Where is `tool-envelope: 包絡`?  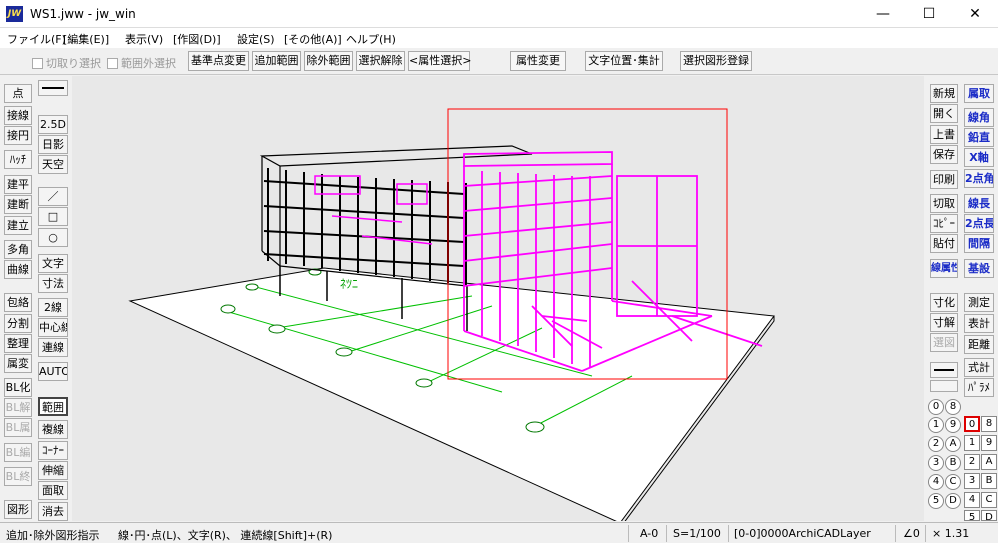
tool-envelope: 包絡 is located at coordinates (18, 302).